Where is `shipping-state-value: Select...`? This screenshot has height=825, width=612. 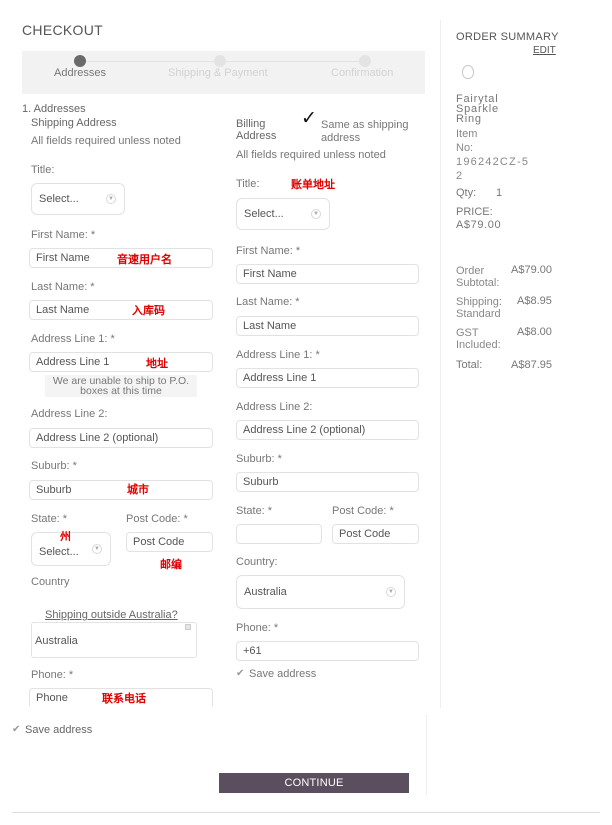 shipping-state-value: Select... is located at coordinates (59, 552).